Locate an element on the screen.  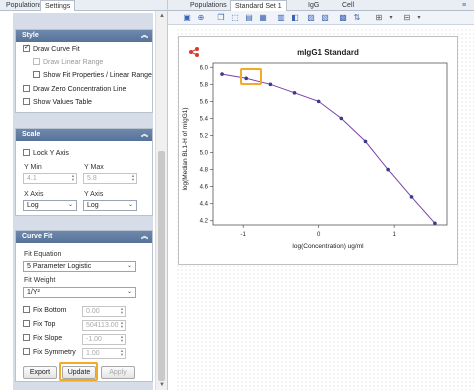
show-values-table-option: Show Values Table is located at coordinates (57, 103).